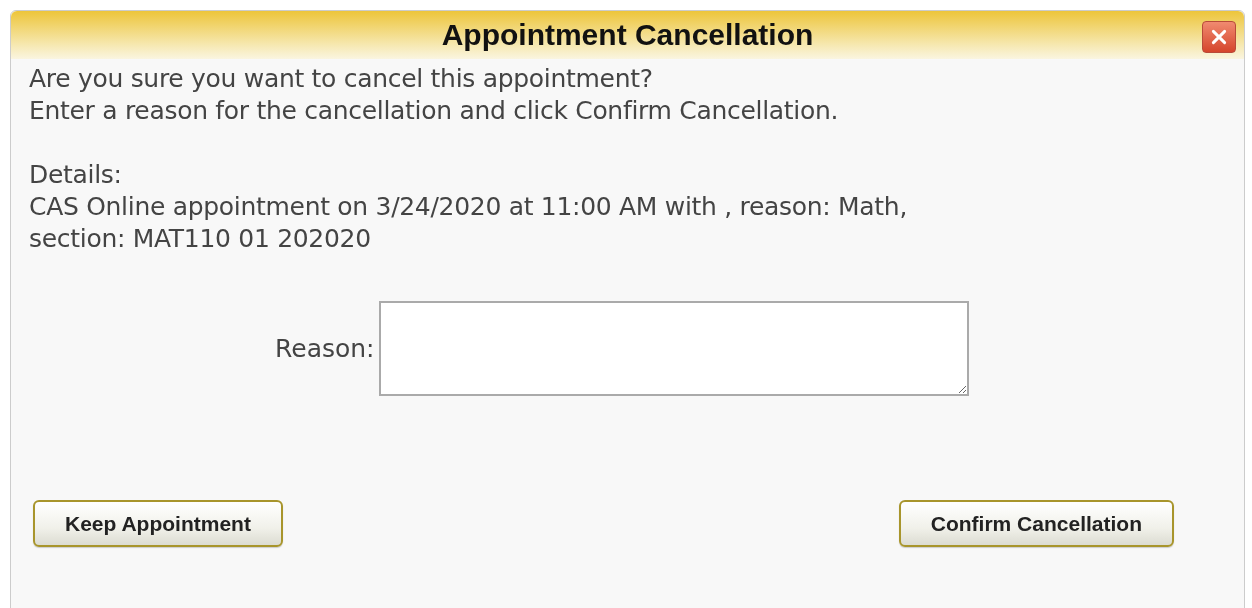  Describe the element at coordinates (325, 348) in the screenshot. I see `reason-label: Reason:` at that location.